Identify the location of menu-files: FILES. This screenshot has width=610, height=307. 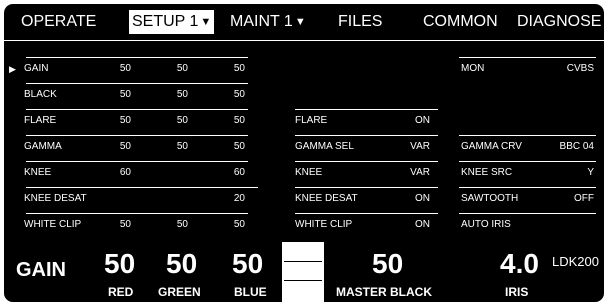
(360, 22).